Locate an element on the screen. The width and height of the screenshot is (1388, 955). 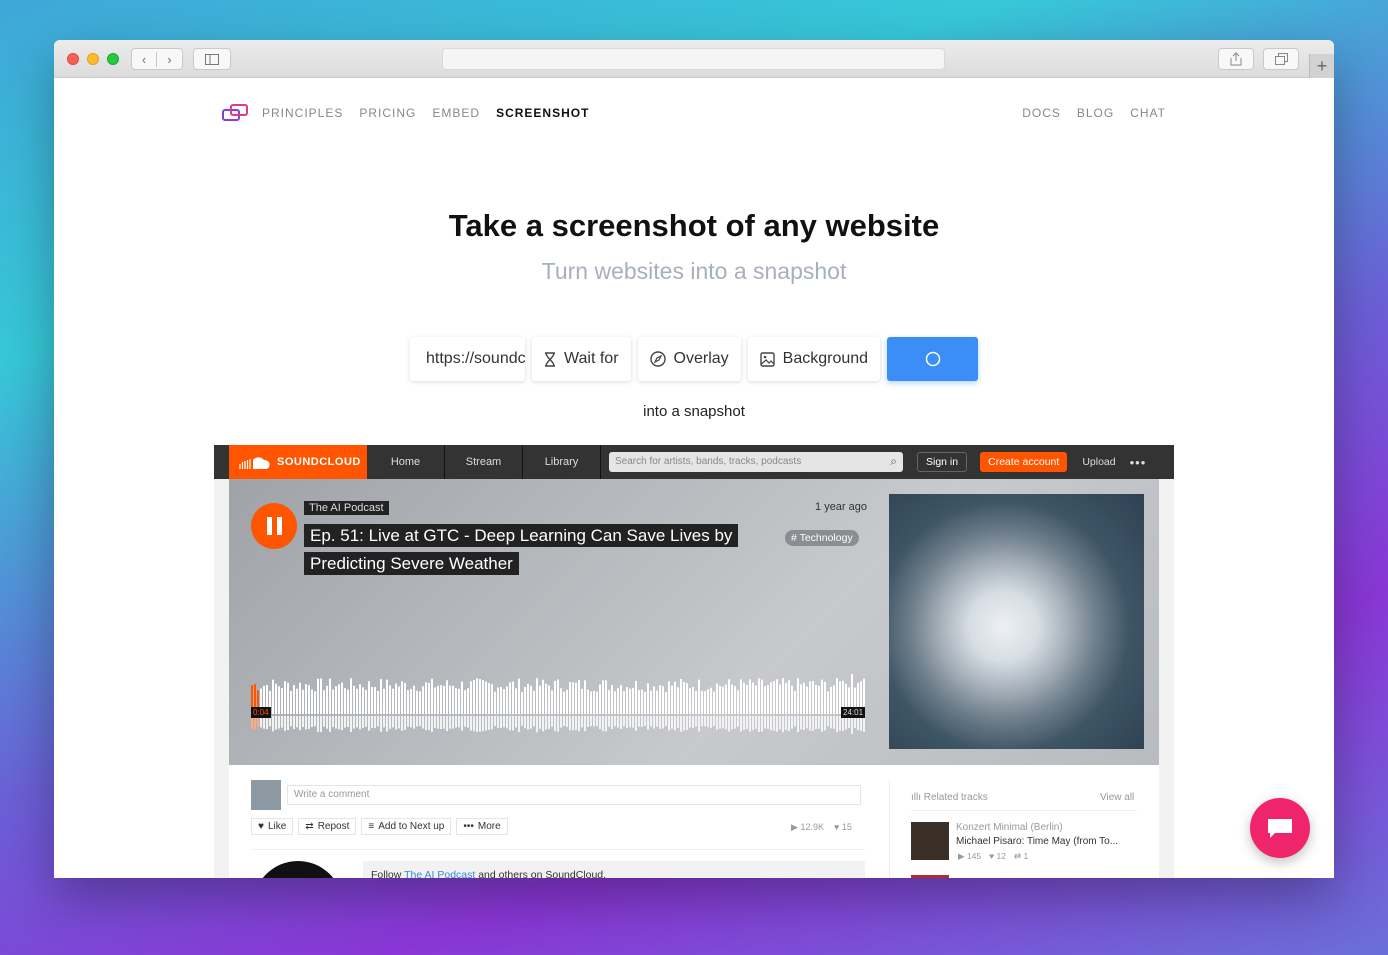
nav-blog: BLOG is located at coordinates (1095, 113).